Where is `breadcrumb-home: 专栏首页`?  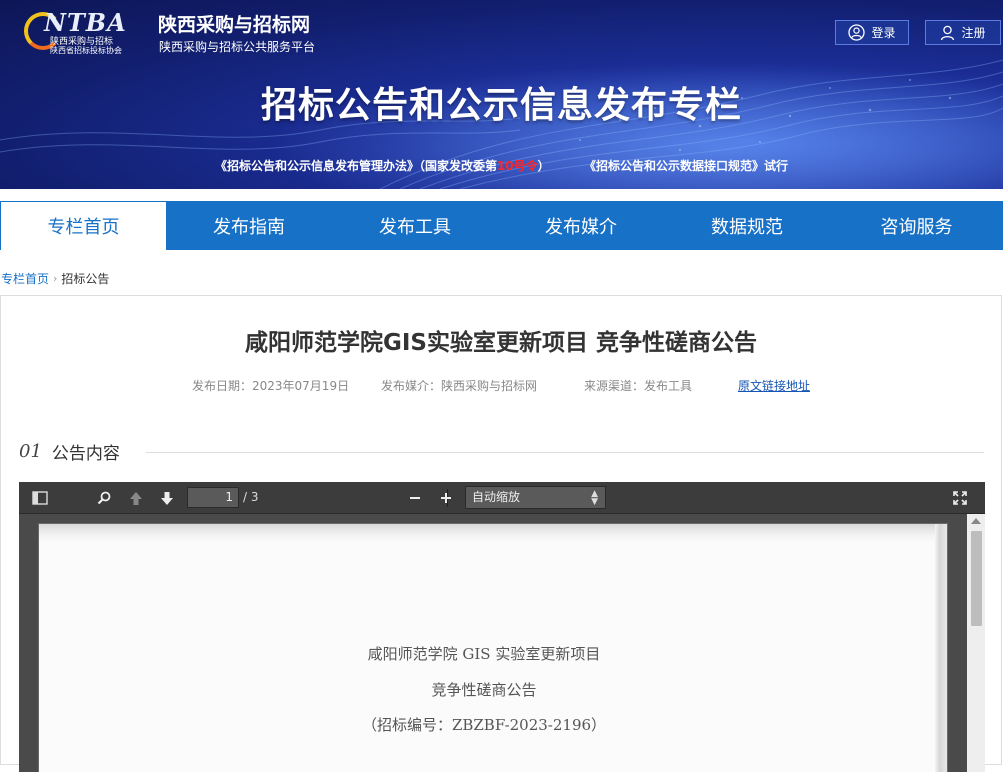
breadcrumb-home: 专栏首页 is located at coordinates (25, 278).